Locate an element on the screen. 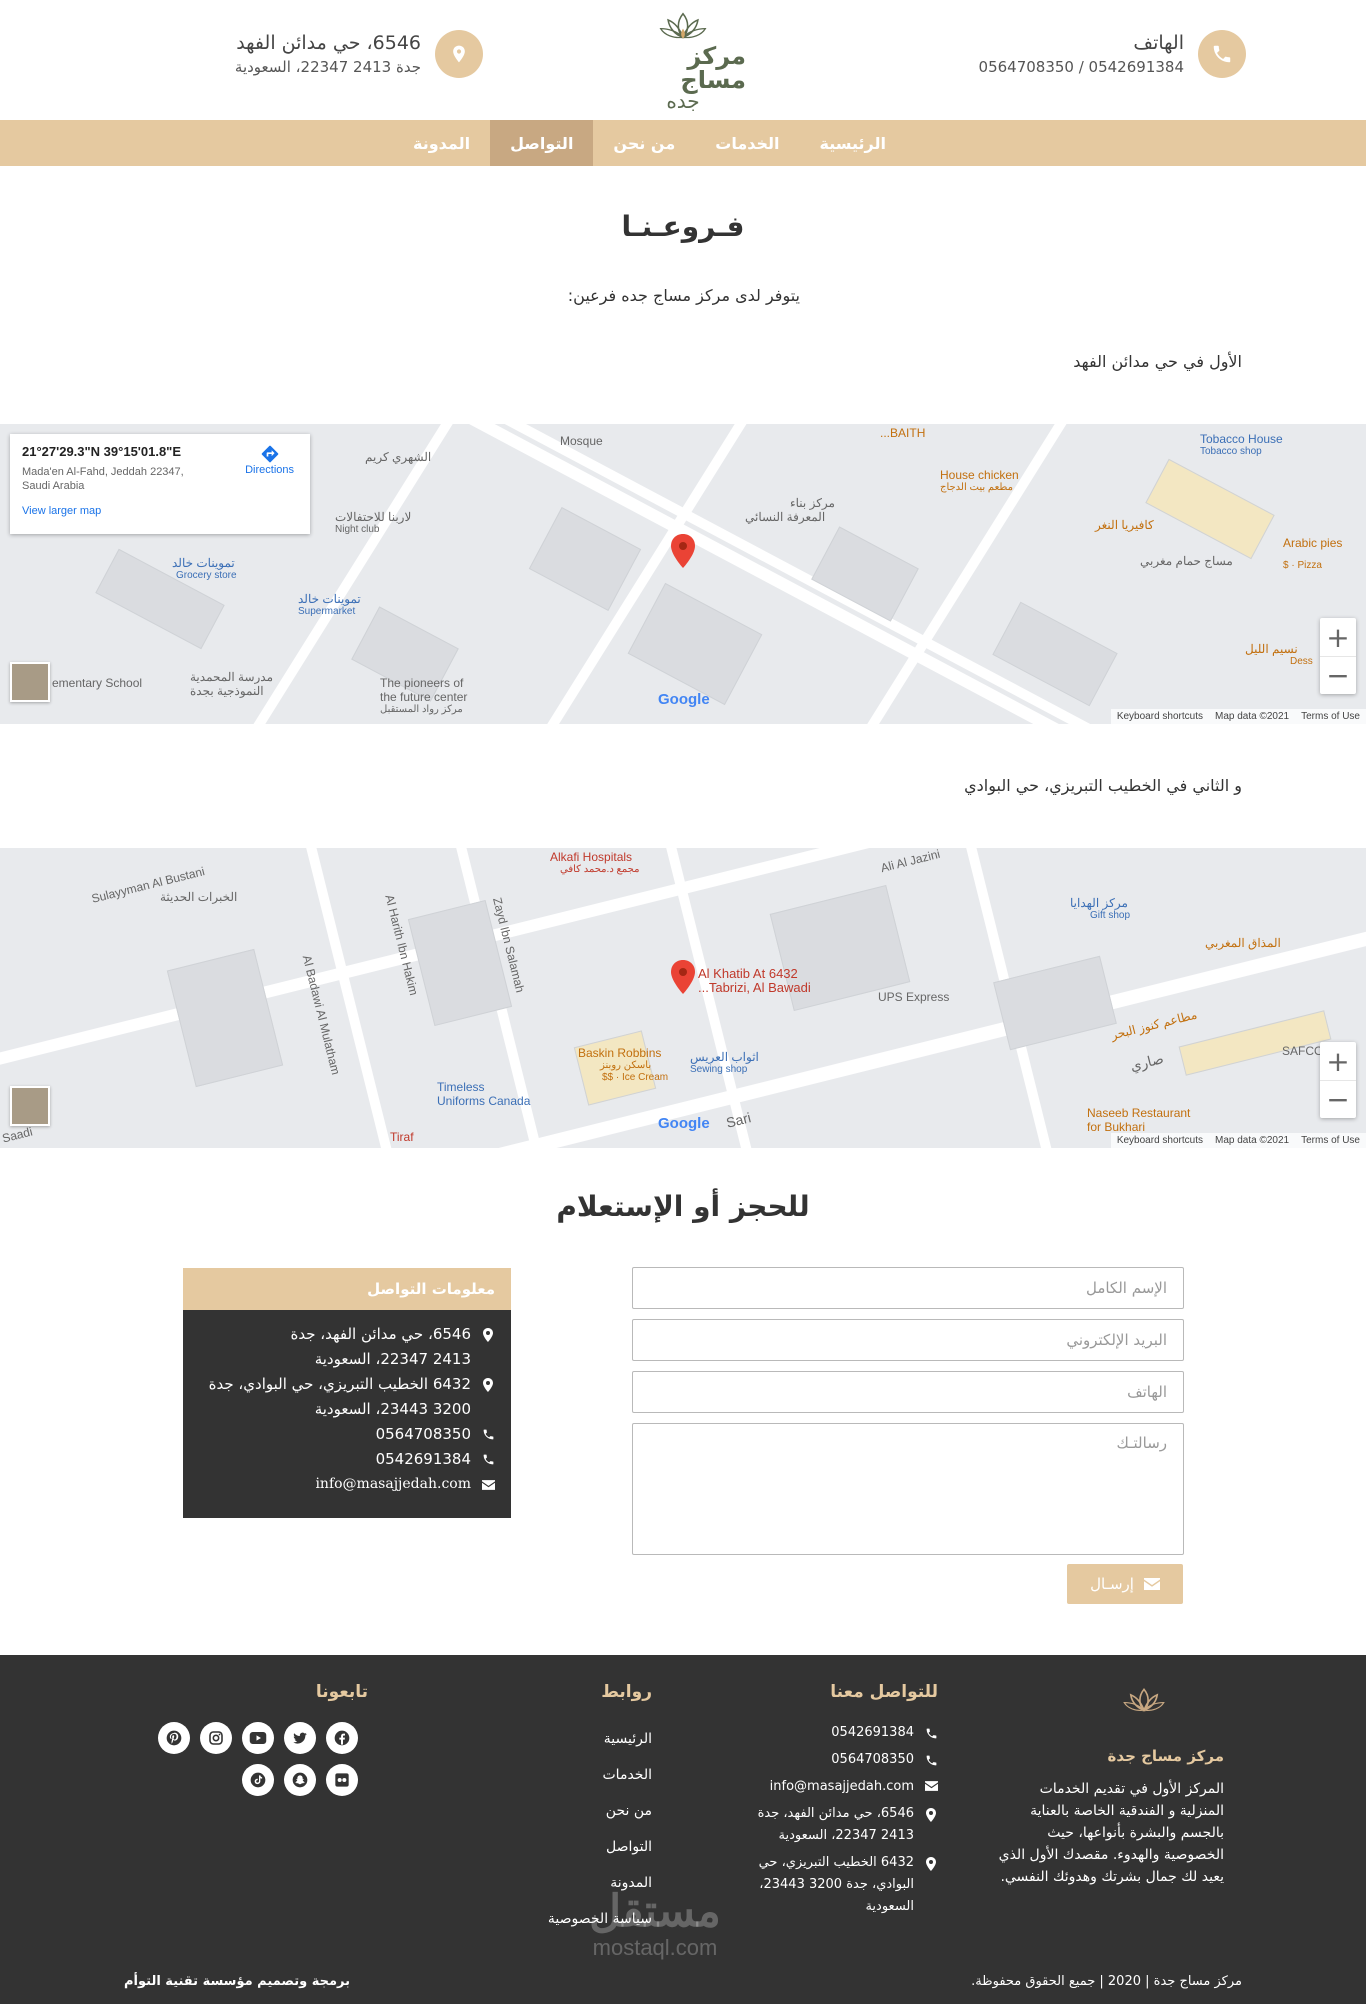  phone-input: الهاتف is located at coordinates (908, 1392).